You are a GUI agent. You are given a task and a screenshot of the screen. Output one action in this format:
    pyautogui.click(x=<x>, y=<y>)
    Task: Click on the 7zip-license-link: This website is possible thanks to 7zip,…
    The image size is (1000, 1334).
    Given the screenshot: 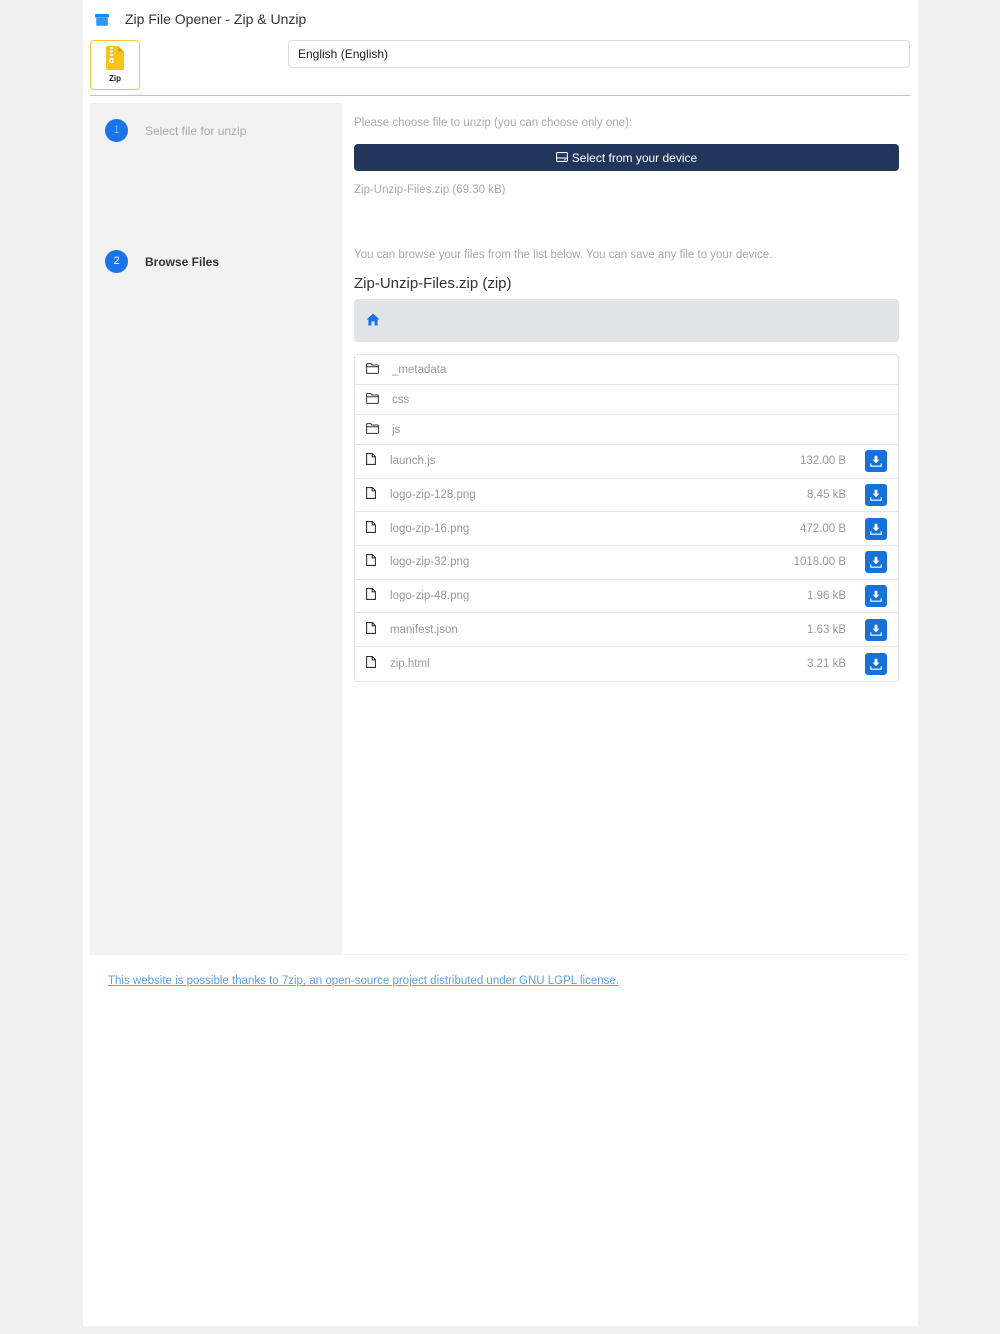 What is the action you would take?
    pyautogui.click(x=363, y=981)
    